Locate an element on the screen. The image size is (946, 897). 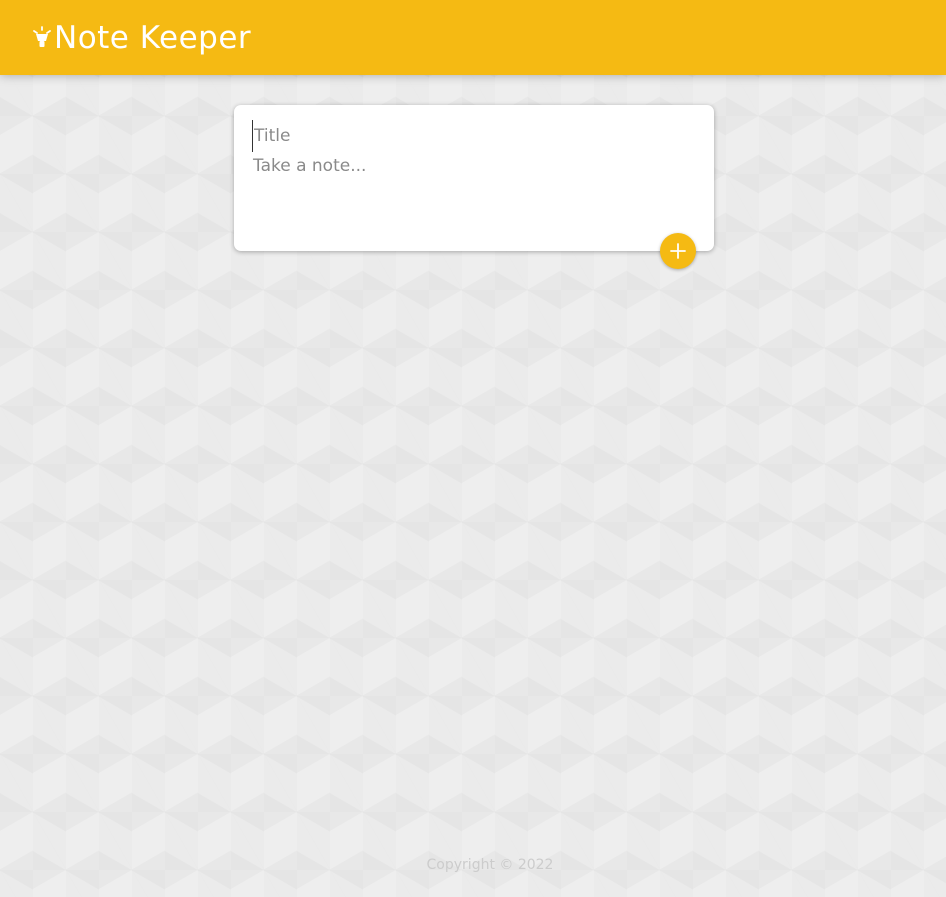
page-footer: Copyright © 2022 is located at coordinates (473, 865).